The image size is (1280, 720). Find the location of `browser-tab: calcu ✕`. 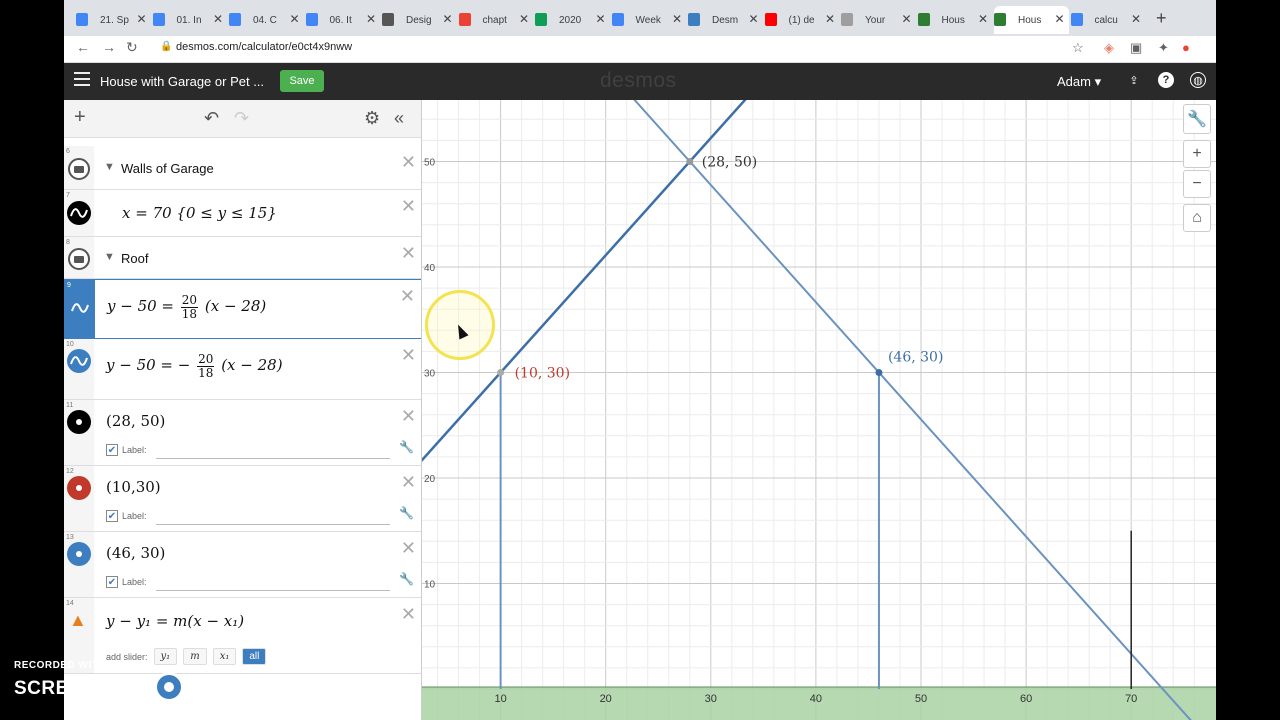

browser-tab: calcu ✕ is located at coordinates (1108, 20).